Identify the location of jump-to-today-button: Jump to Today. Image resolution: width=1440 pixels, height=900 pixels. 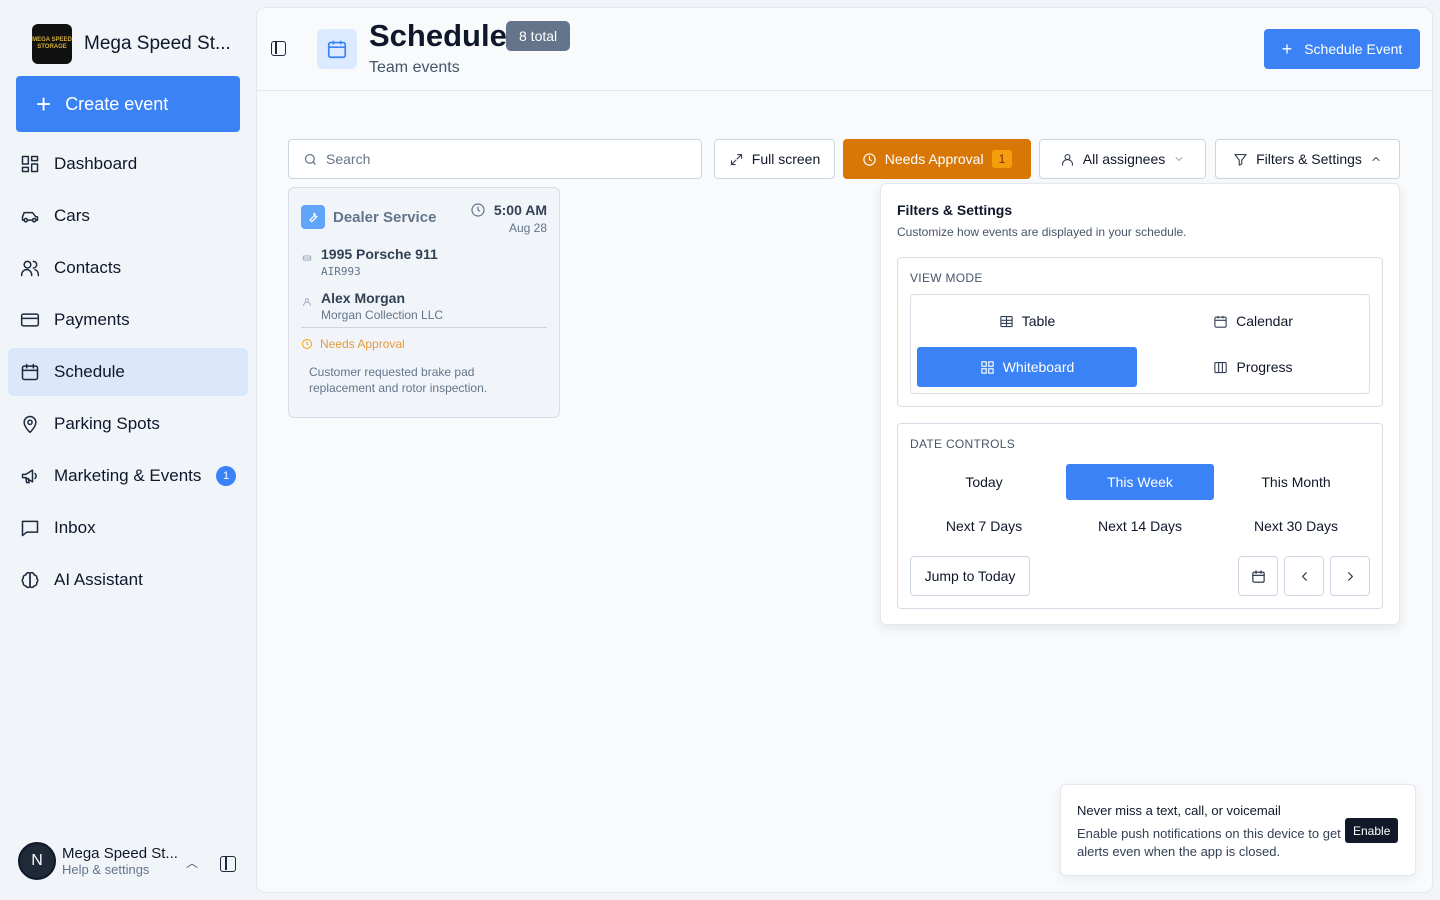
(970, 576).